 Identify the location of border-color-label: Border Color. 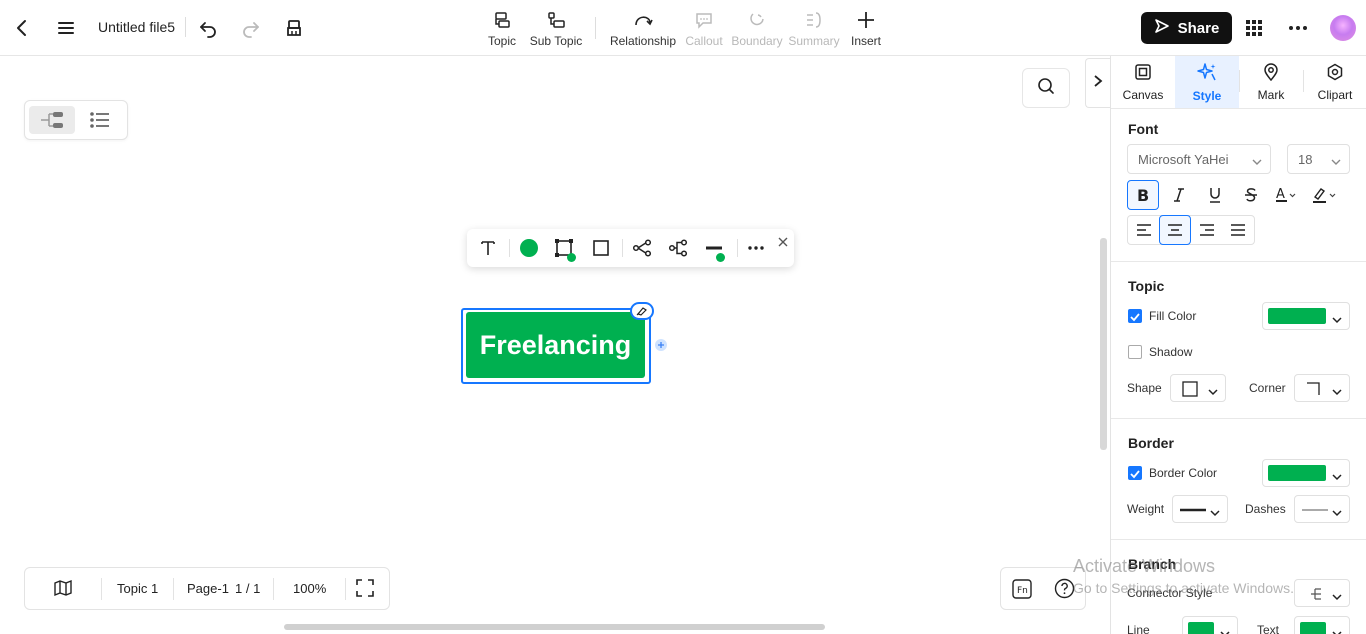
(1183, 473).